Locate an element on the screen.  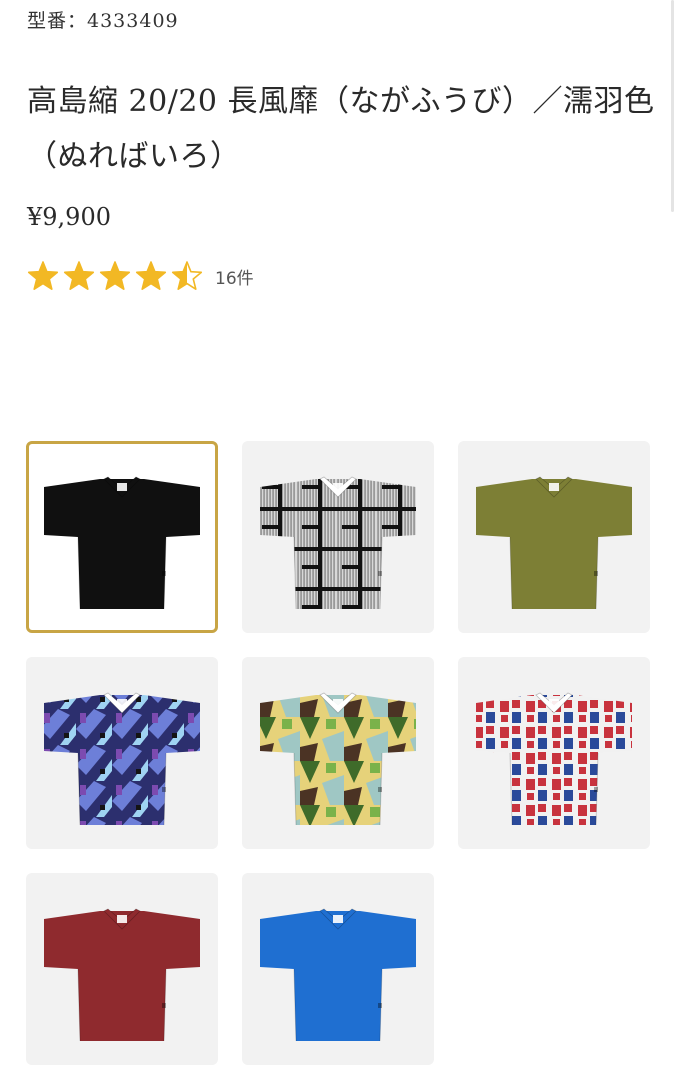
star-half-icon is located at coordinates (187, 275).